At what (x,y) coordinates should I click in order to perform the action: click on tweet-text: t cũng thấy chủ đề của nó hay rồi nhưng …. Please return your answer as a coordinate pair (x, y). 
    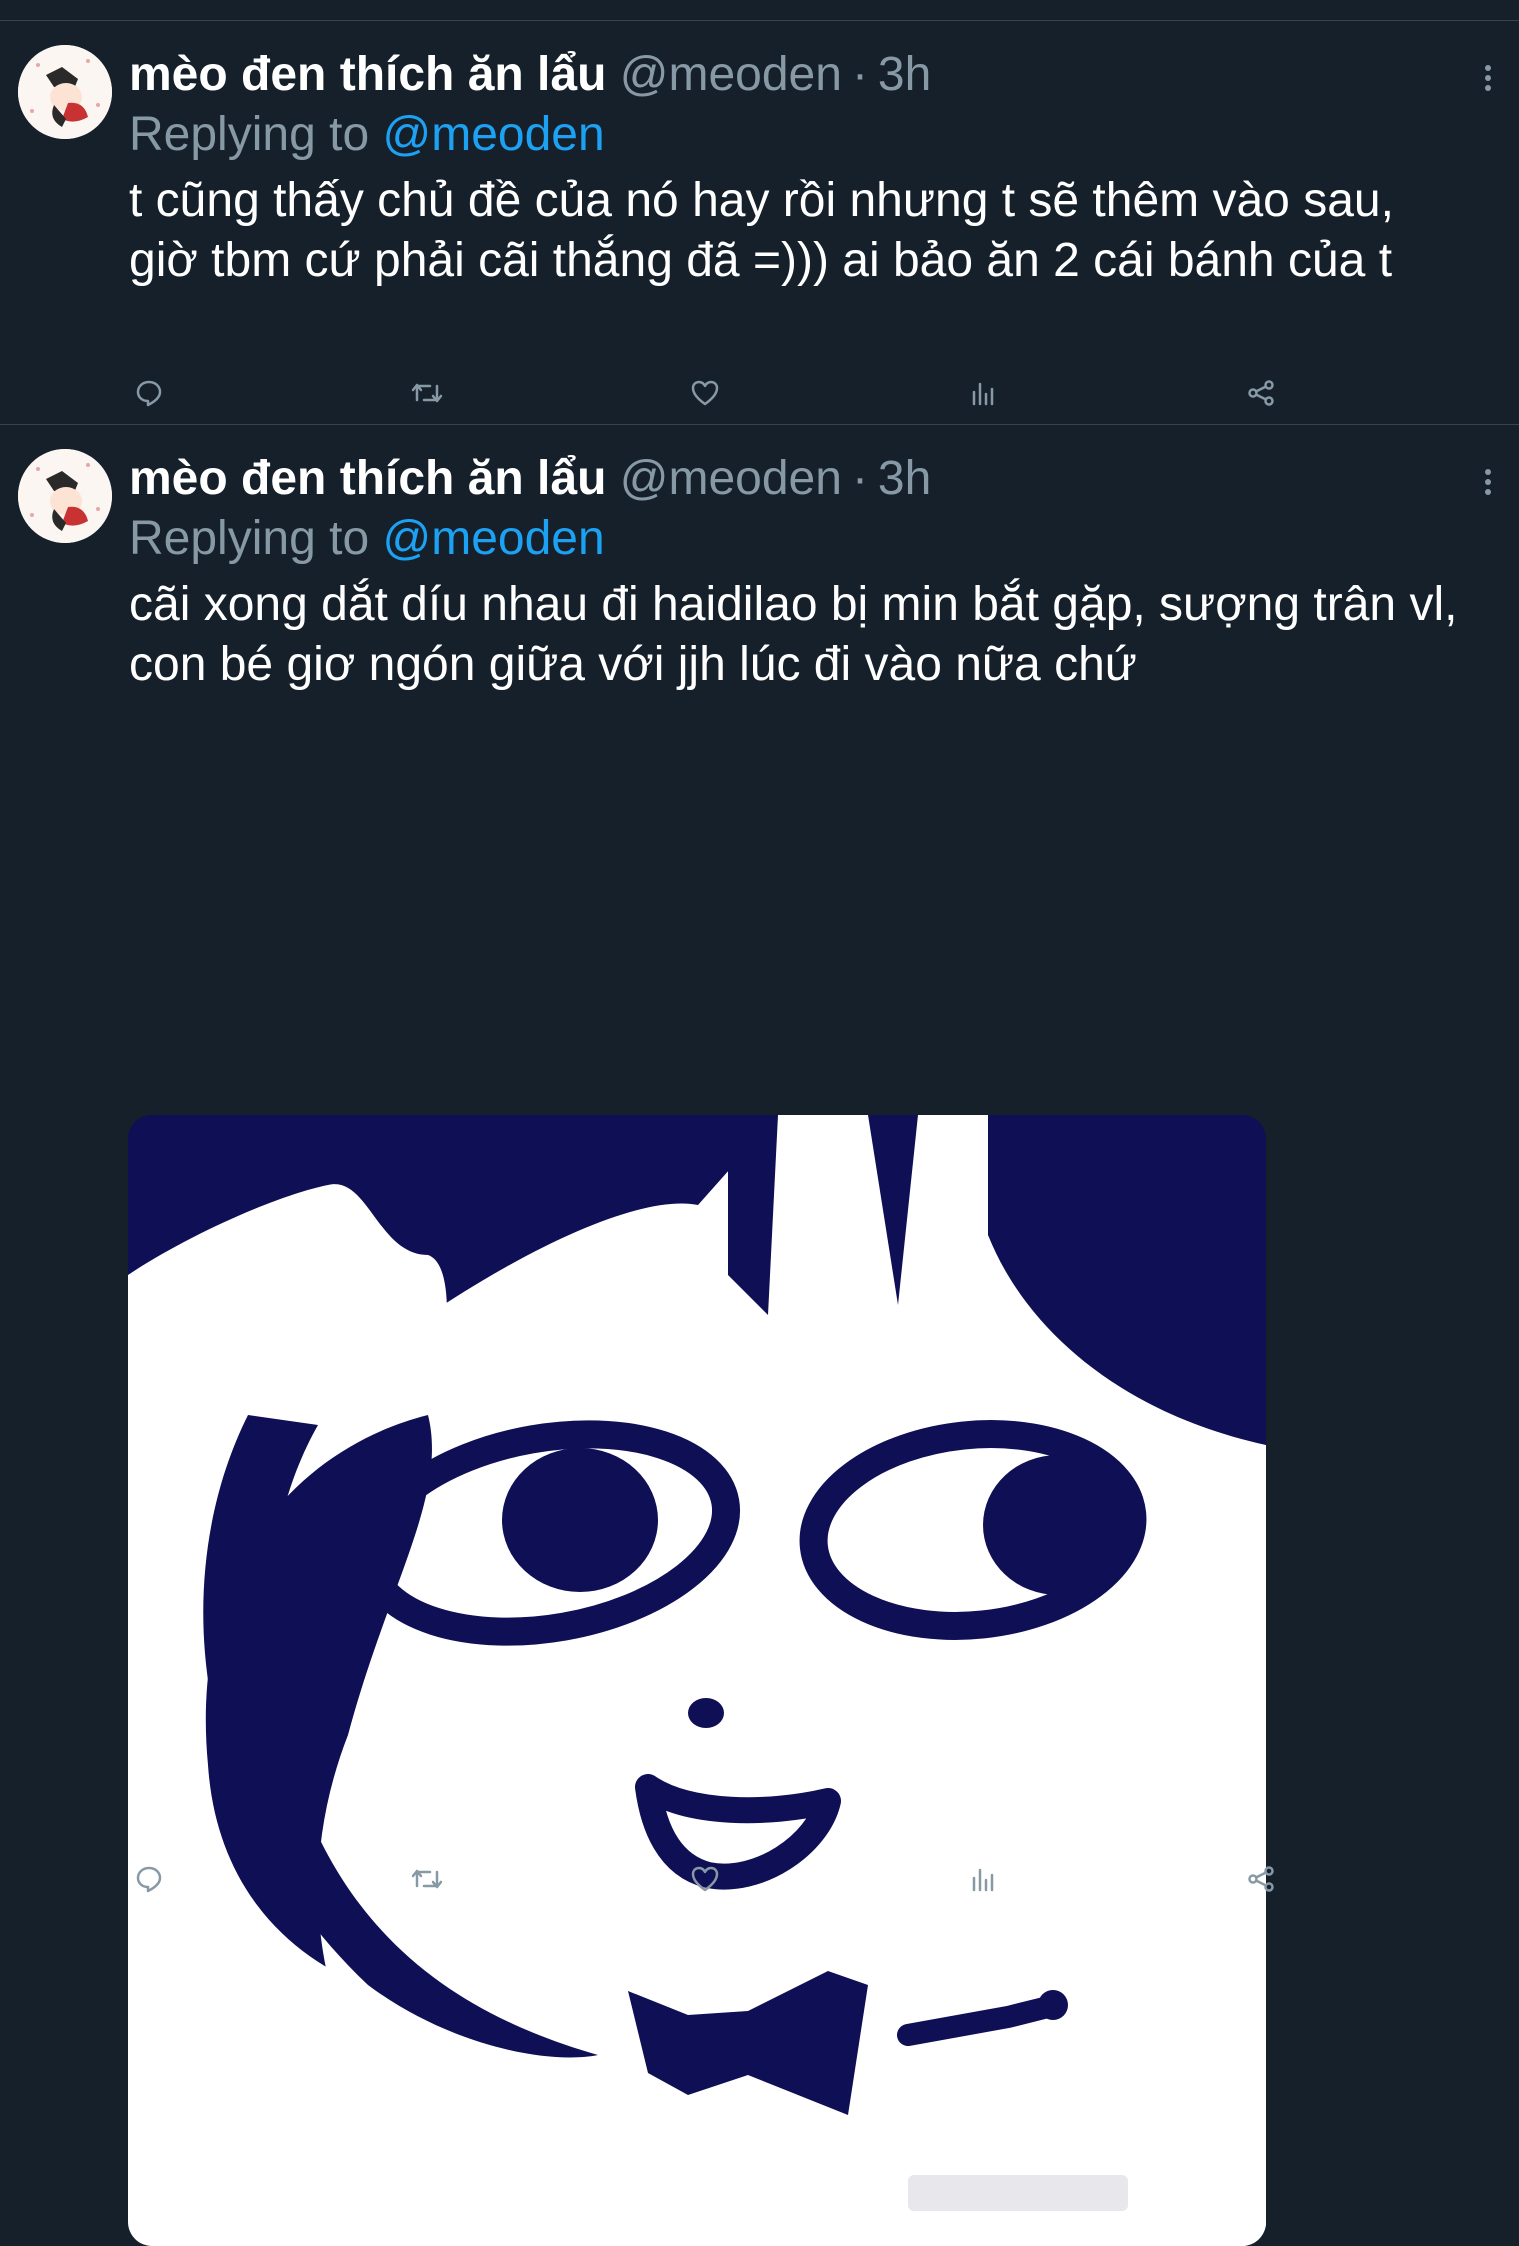
    Looking at the image, I should click on (761, 230).